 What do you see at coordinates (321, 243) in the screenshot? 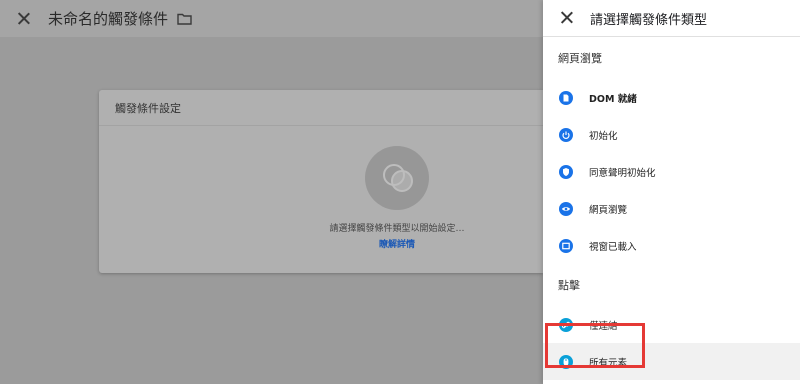
I see `learn-more-link: 瞭解詳情` at bounding box center [321, 243].